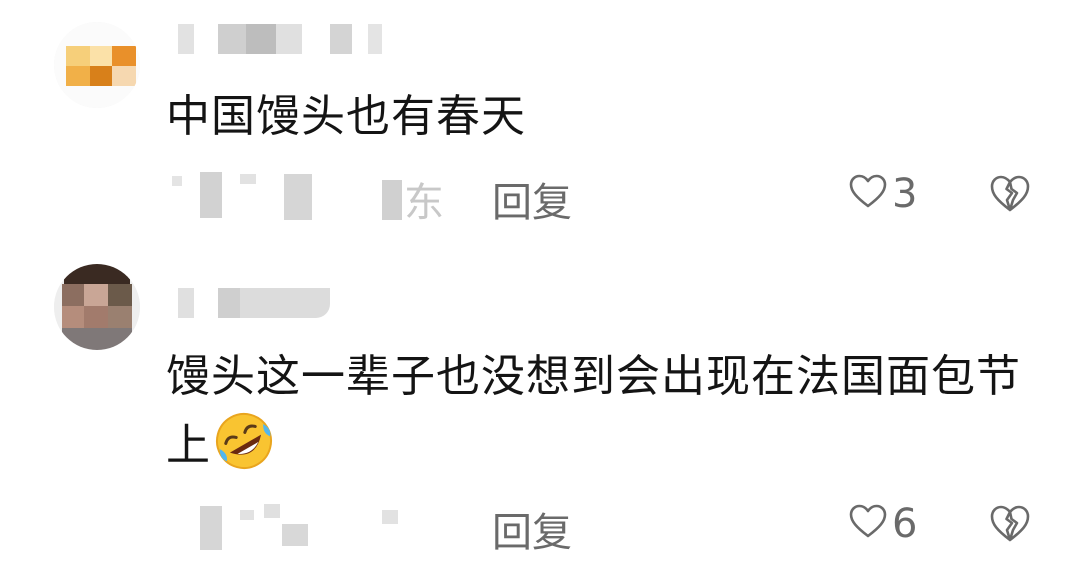  Describe the element at coordinates (605, 195) in the screenshot. I see `comment-meta: 东 回复 3` at that location.